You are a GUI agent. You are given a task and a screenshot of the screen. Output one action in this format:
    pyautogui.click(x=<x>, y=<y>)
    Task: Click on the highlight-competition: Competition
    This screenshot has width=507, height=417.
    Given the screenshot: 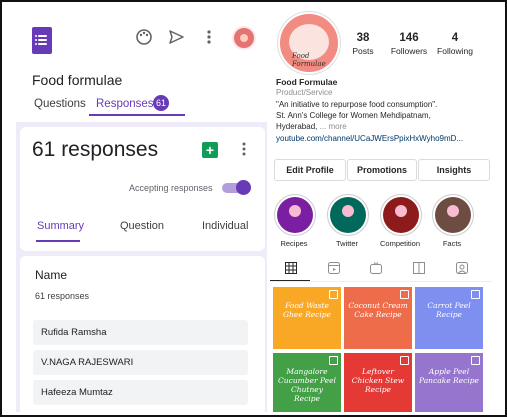 What is the action you would take?
    pyautogui.click(x=401, y=221)
    